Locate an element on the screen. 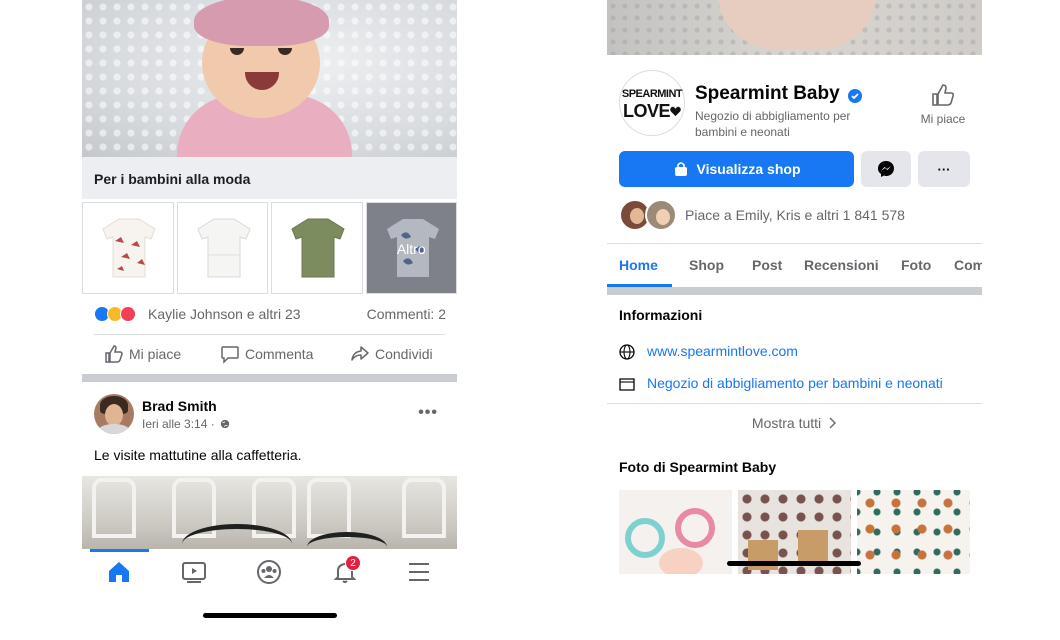  tab-reviews: Recensioni is located at coordinates (841, 265).